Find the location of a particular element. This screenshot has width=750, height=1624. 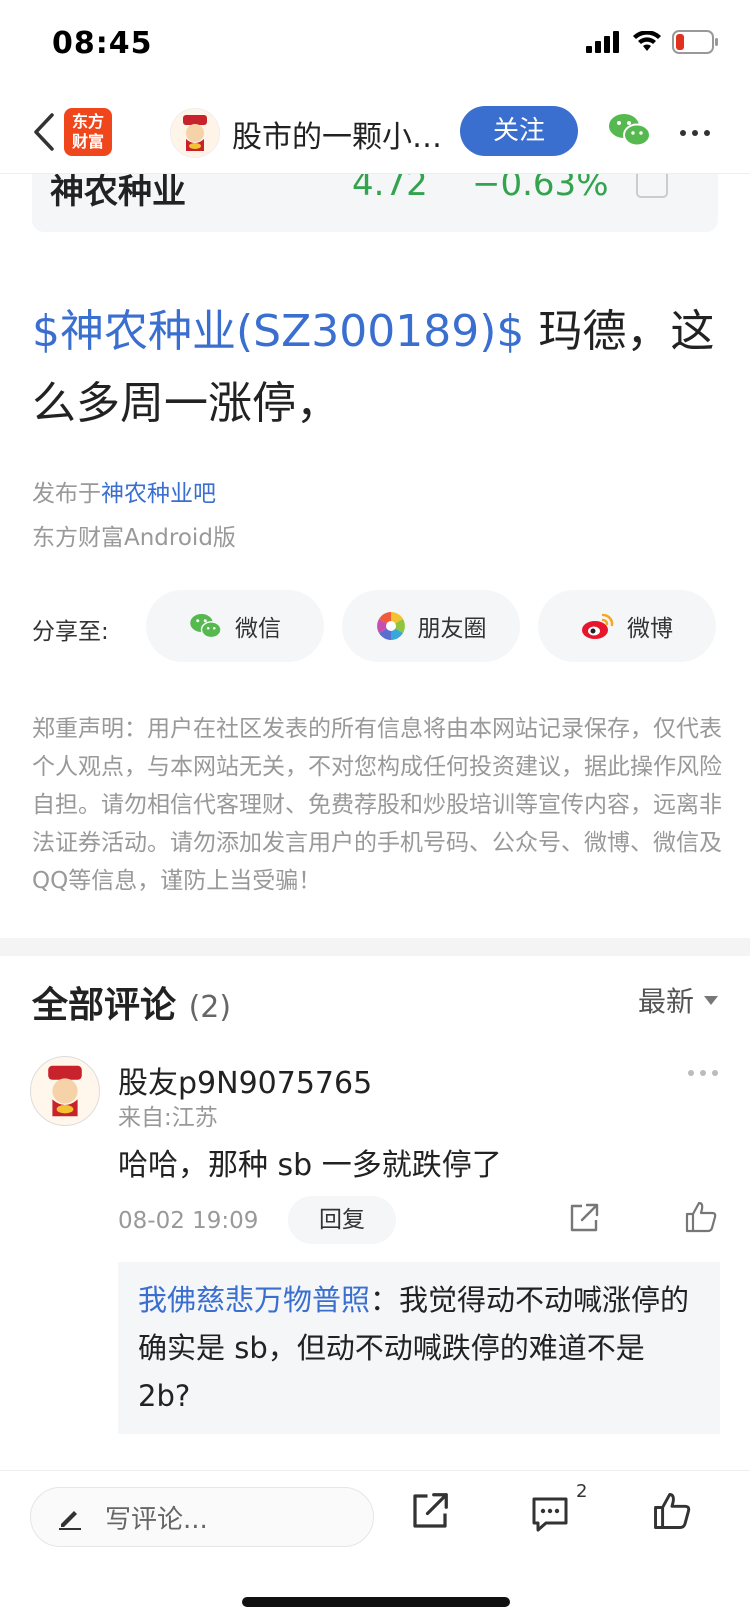

sort-dropdown: 最新 is located at coordinates (678, 1000).